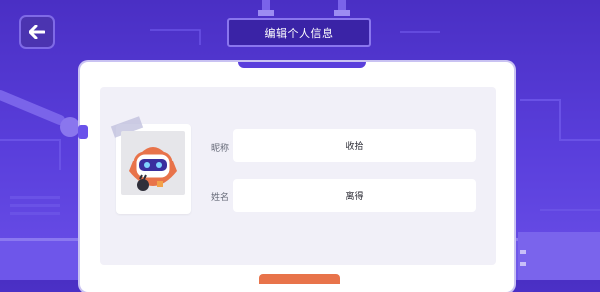 The width and height of the screenshot is (600, 292). What do you see at coordinates (220, 149) in the screenshot?
I see `nickname-label: 昵称` at bounding box center [220, 149].